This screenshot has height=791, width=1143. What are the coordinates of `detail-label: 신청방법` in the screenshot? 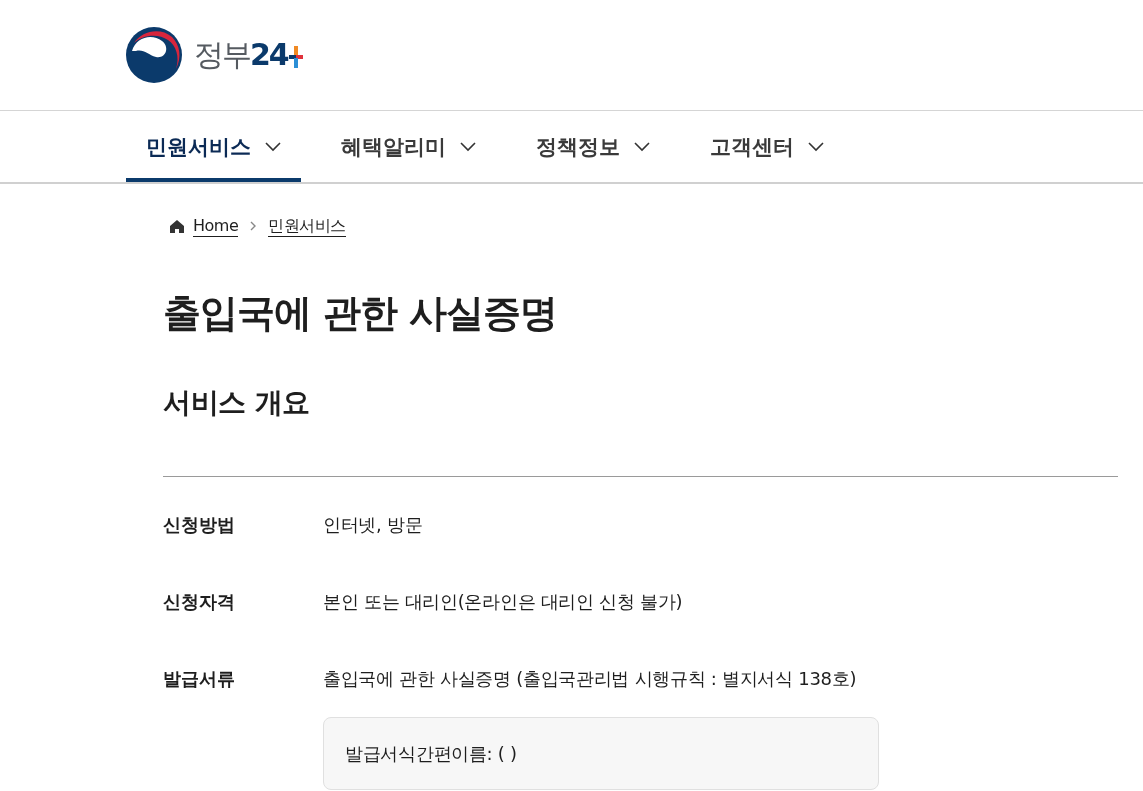 It's located at (199, 525).